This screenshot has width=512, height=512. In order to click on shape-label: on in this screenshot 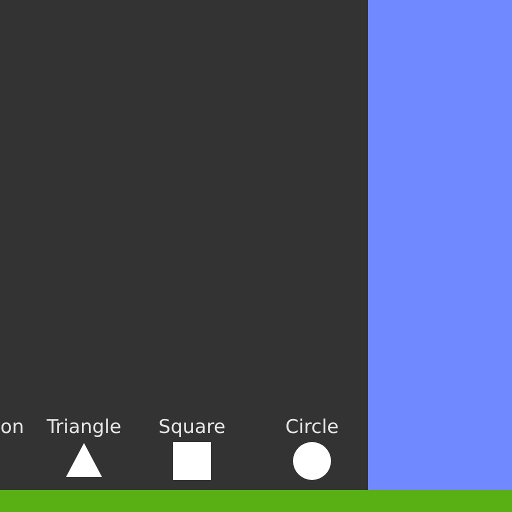, I will do `click(12, 427)`.